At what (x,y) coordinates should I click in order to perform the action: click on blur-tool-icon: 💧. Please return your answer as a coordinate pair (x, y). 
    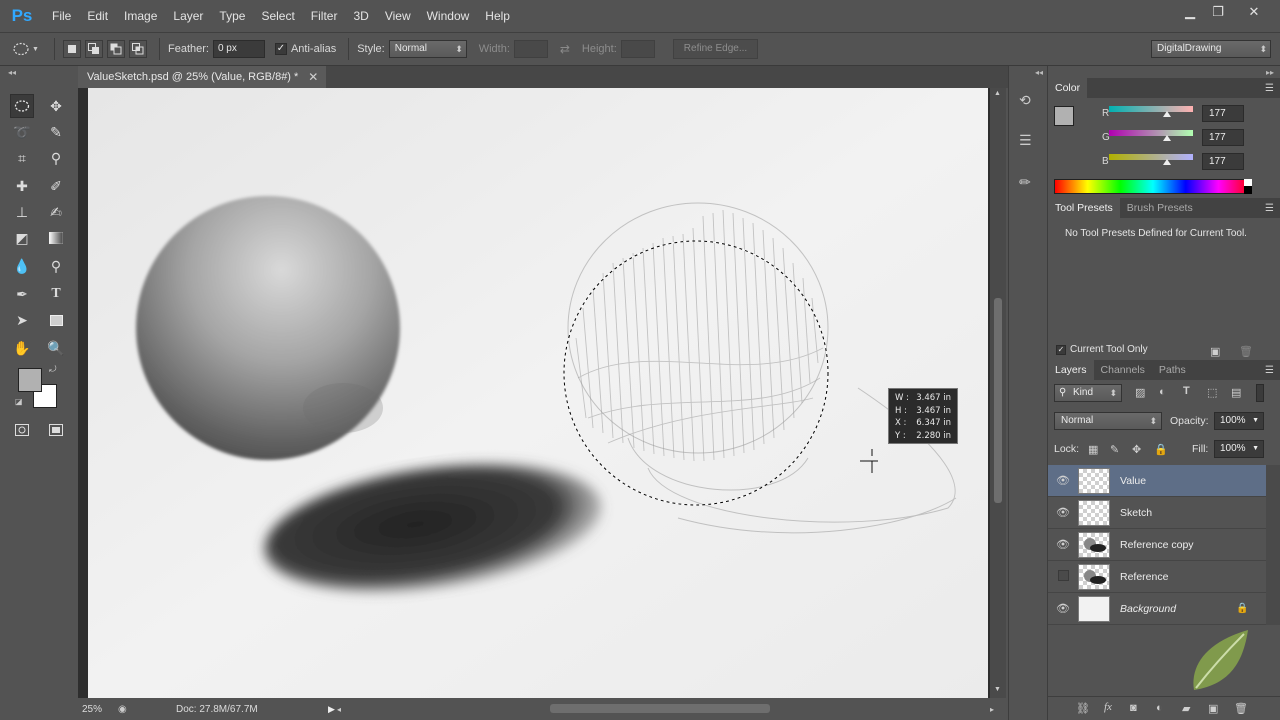
    Looking at the image, I should click on (22, 266).